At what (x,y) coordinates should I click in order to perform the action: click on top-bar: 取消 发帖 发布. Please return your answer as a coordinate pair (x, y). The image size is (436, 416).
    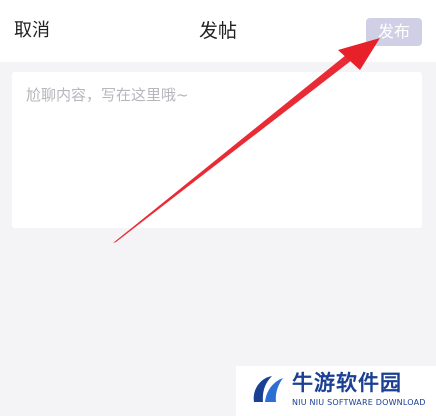
    Looking at the image, I should click on (218, 31).